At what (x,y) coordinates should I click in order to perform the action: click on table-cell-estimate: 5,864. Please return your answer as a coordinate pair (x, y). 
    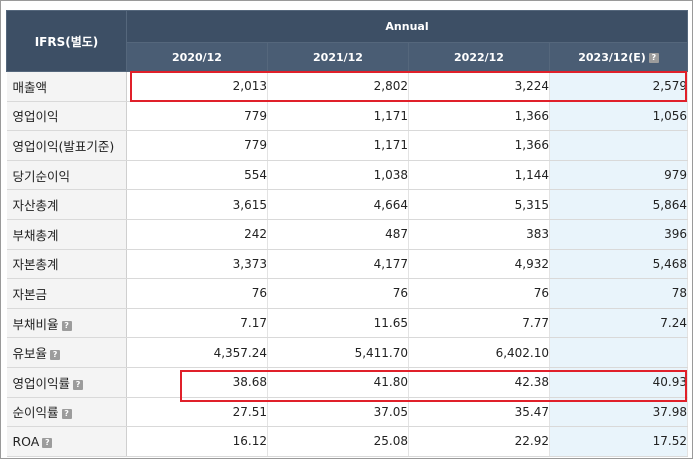
    Looking at the image, I should click on (619, 204).